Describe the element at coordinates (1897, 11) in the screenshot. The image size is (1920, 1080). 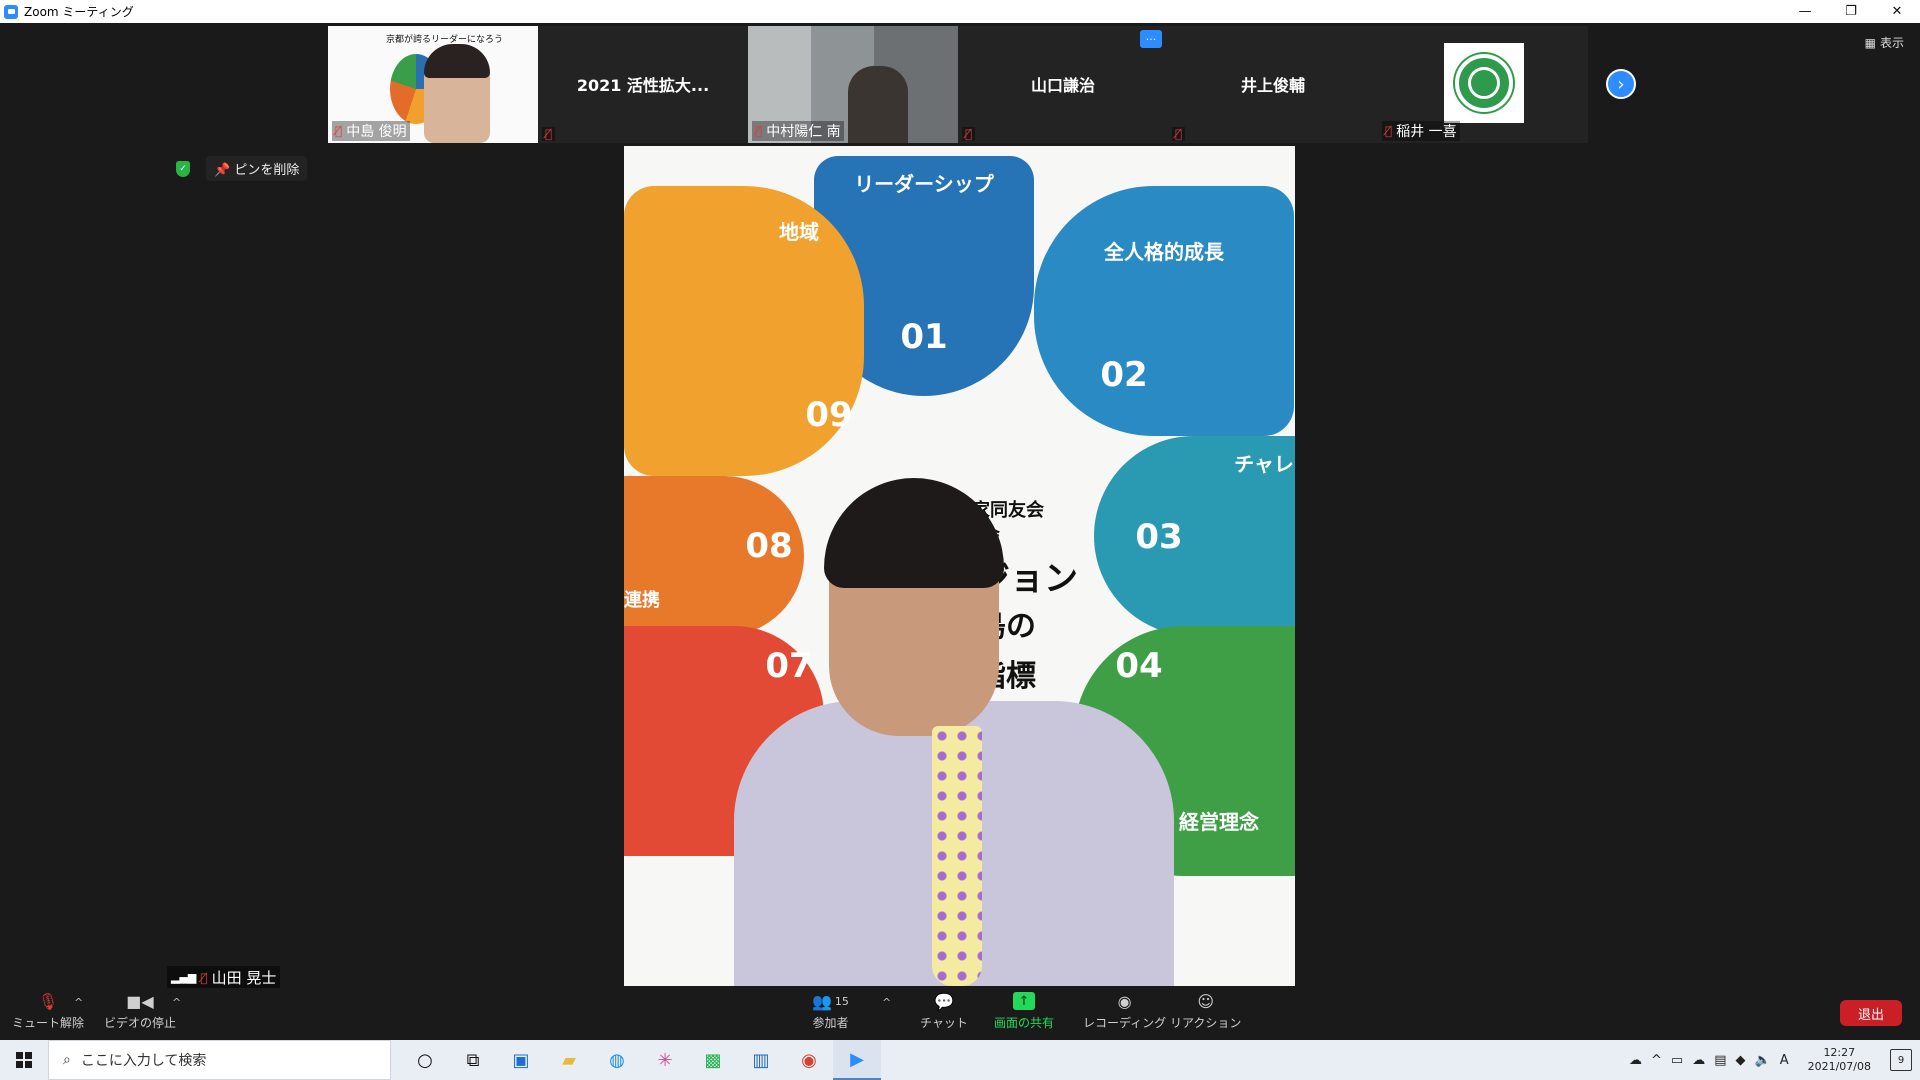
I see `close-icon: ✕` at that location.